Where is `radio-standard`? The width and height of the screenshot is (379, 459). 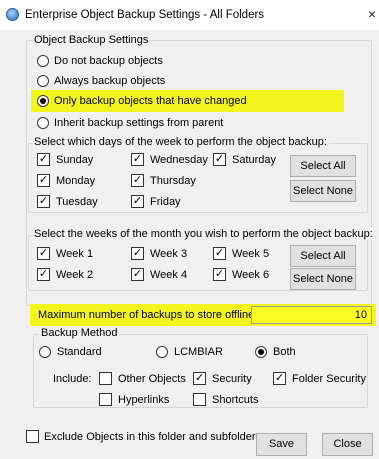 radio-standard is located at coordinates (45, 352).